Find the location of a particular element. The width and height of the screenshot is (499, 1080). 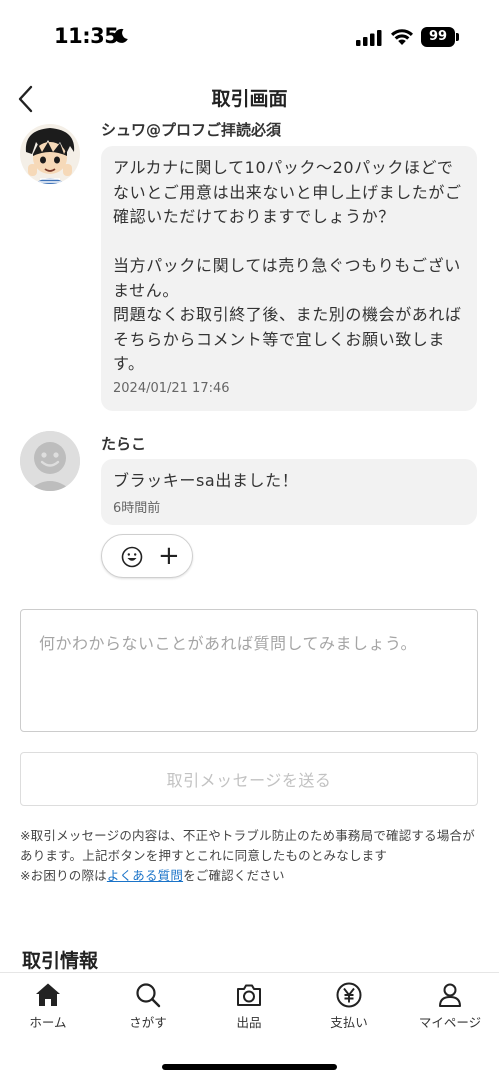

sender-name: シュワ@プロフご拝読必須 is located at coordinates (191, 130).